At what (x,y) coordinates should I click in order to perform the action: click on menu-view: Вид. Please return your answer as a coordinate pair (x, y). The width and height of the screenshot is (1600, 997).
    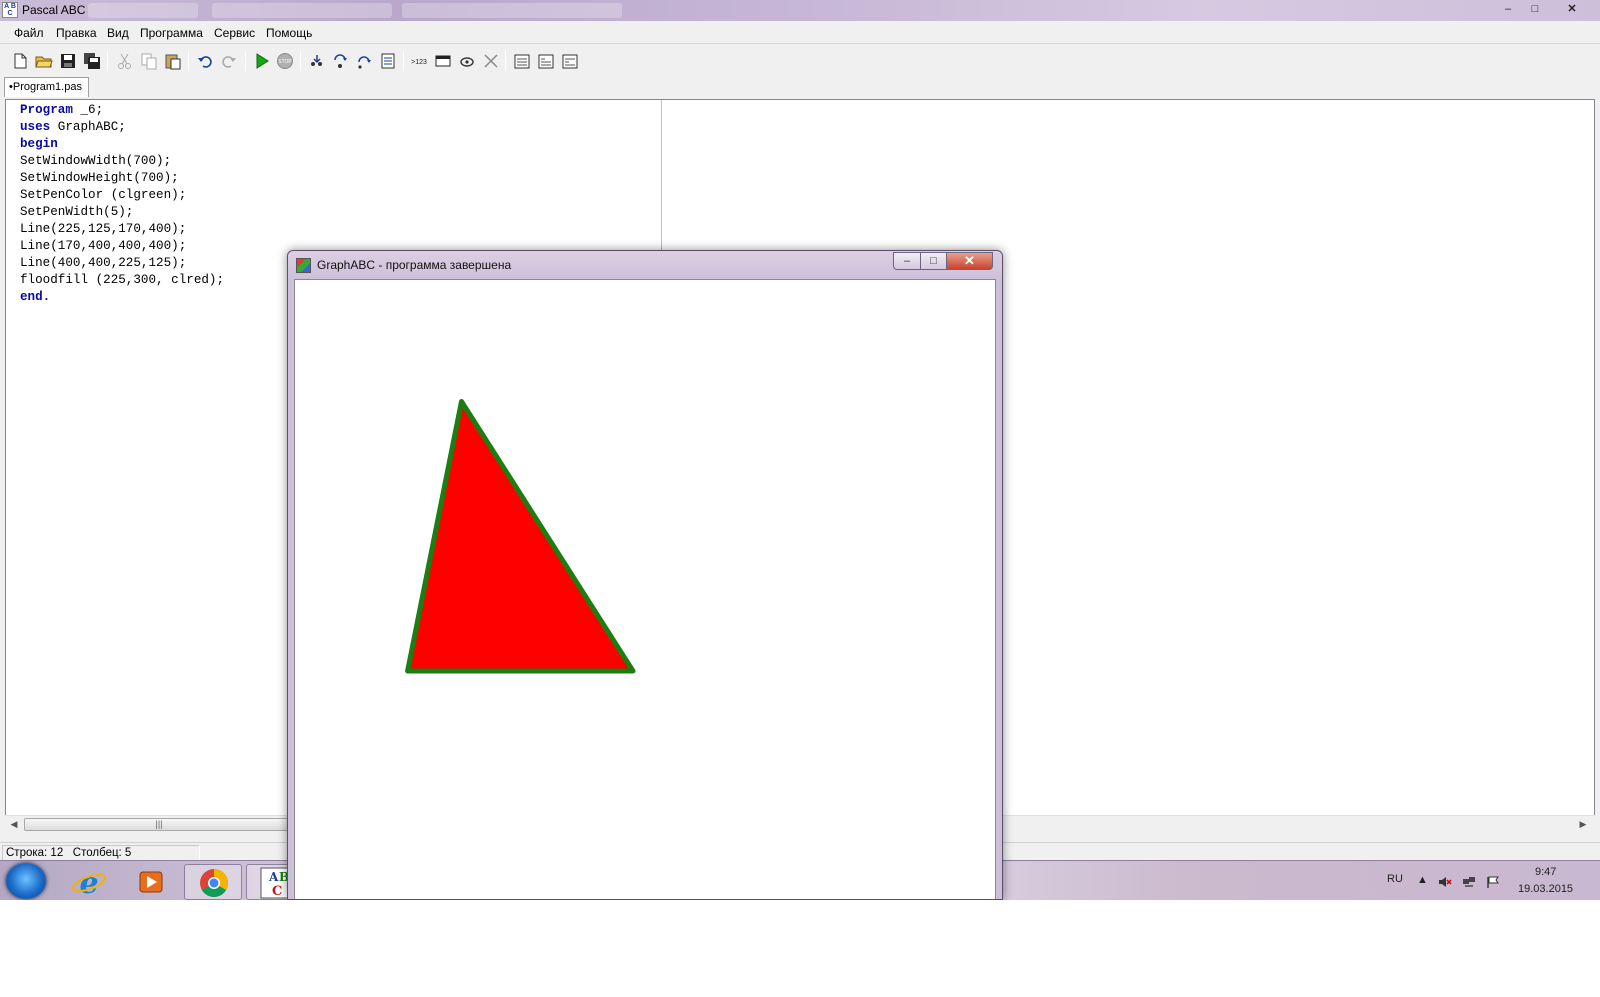
    Looking at the image, I should click on (118, 33).